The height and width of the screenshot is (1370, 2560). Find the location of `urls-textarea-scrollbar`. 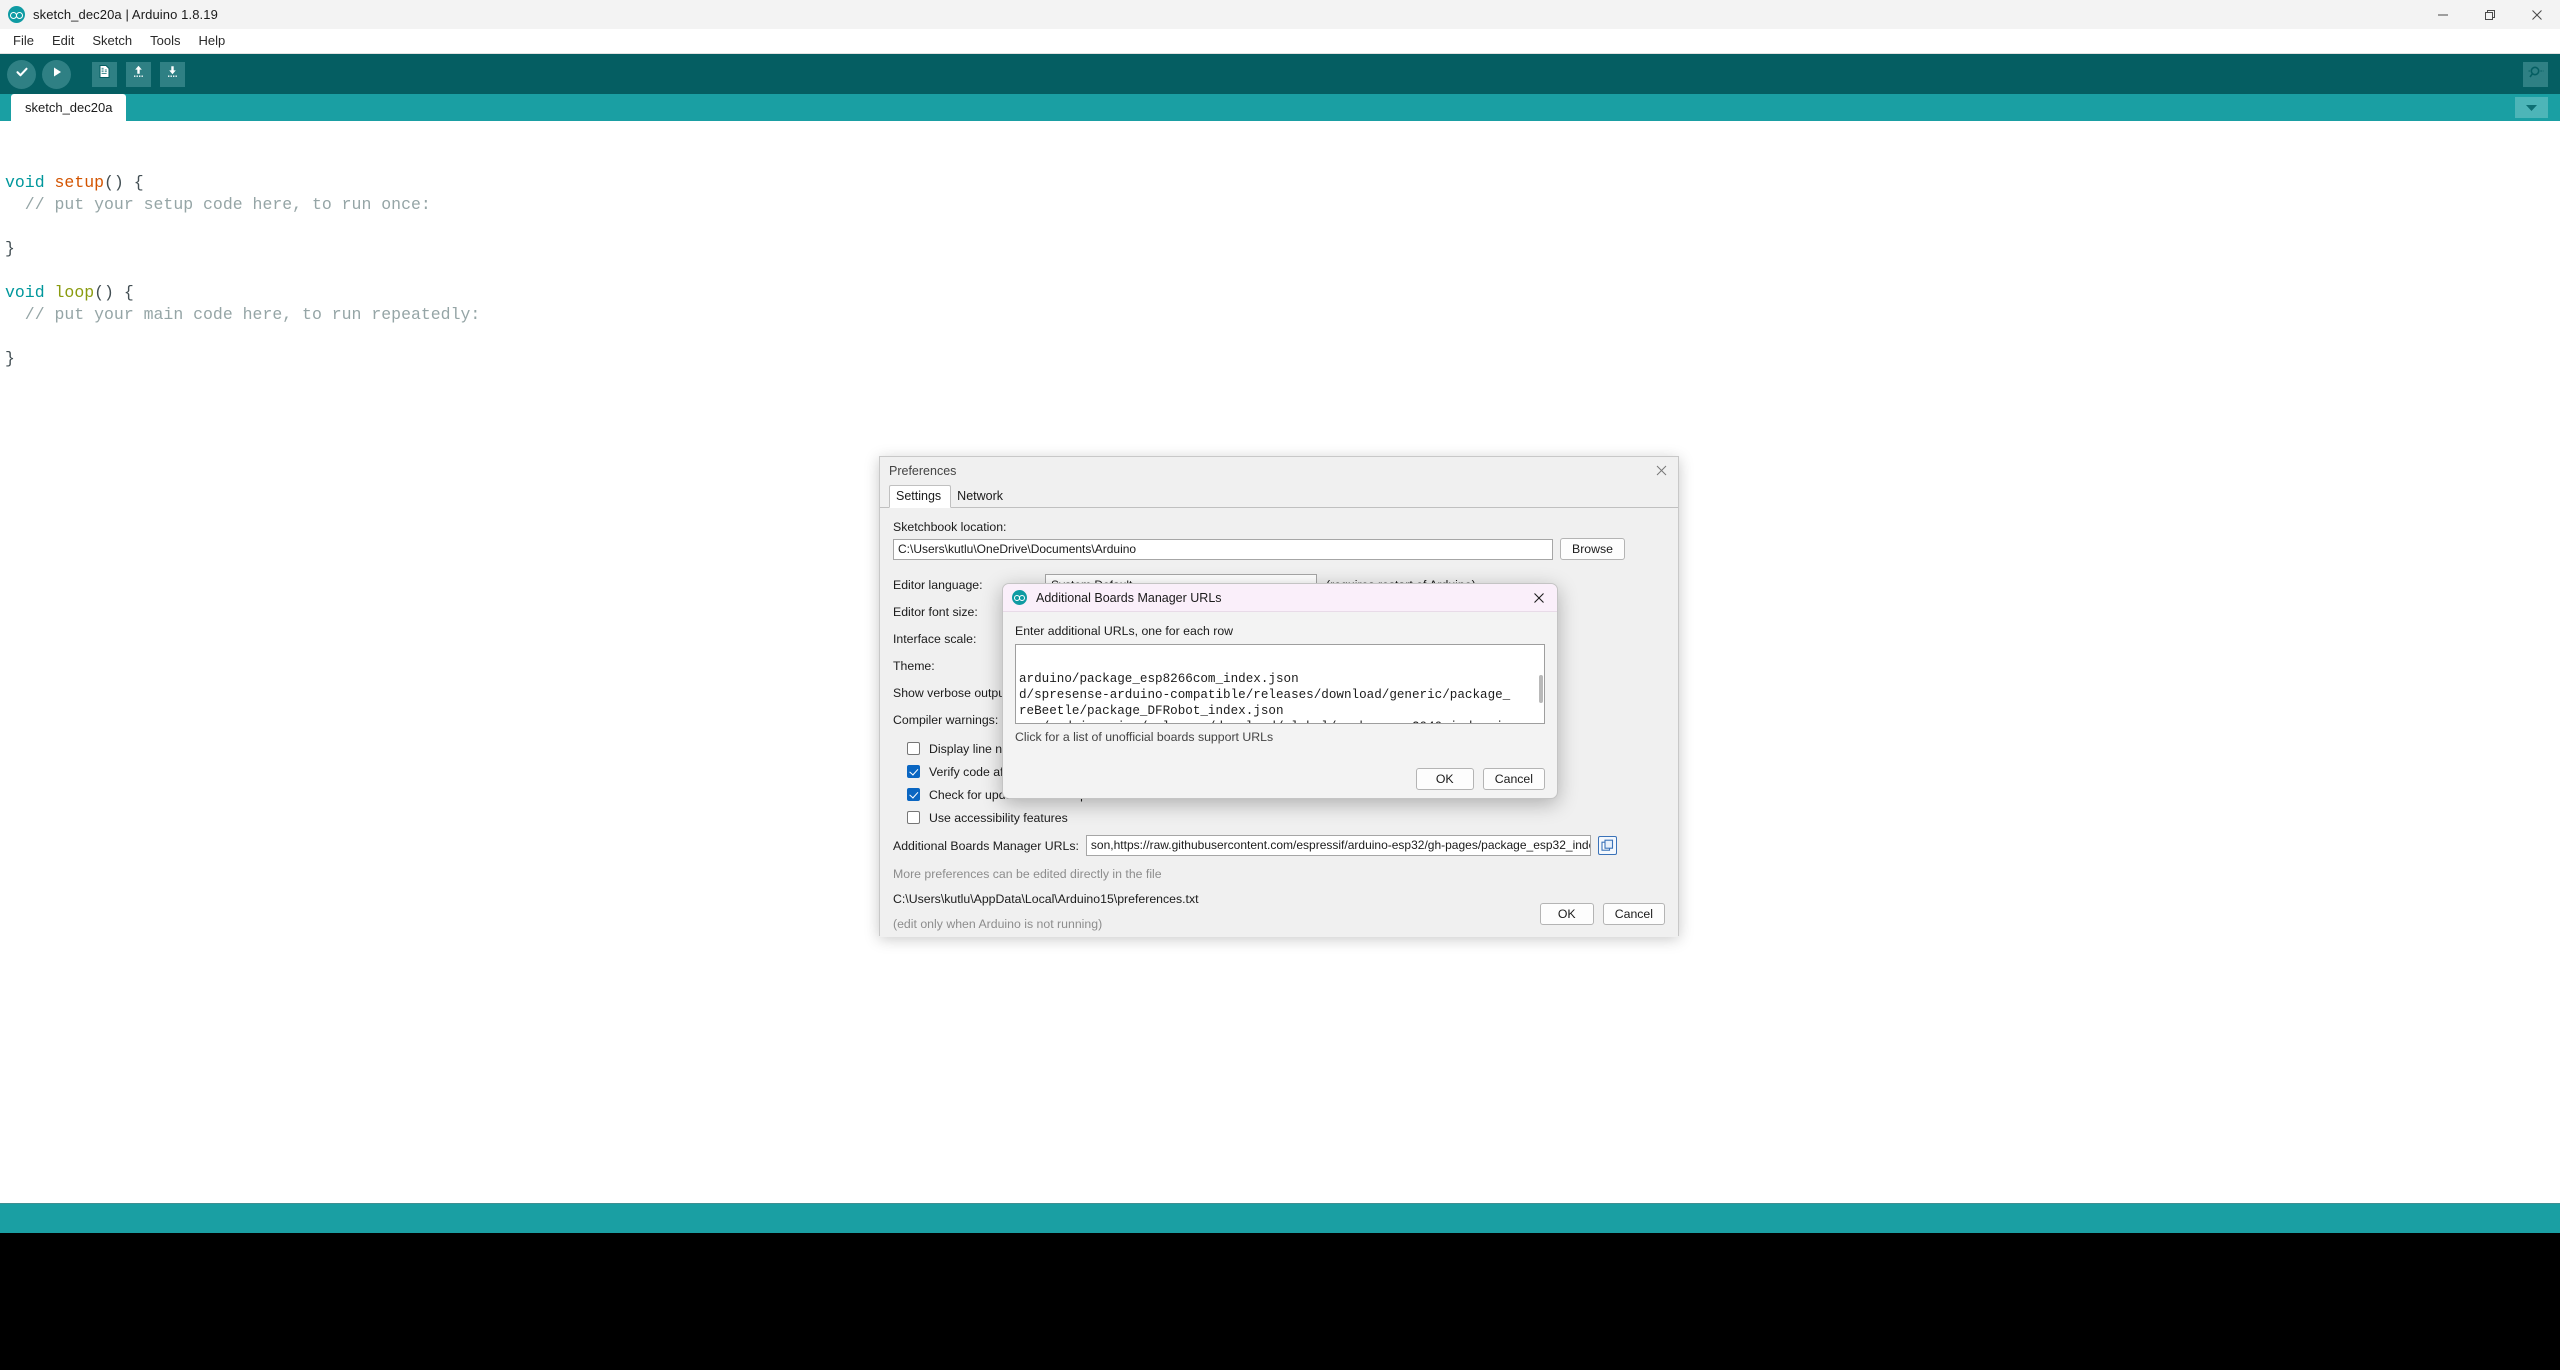

urls-textarea-scrollbar is located at coordinates (1541, 689).